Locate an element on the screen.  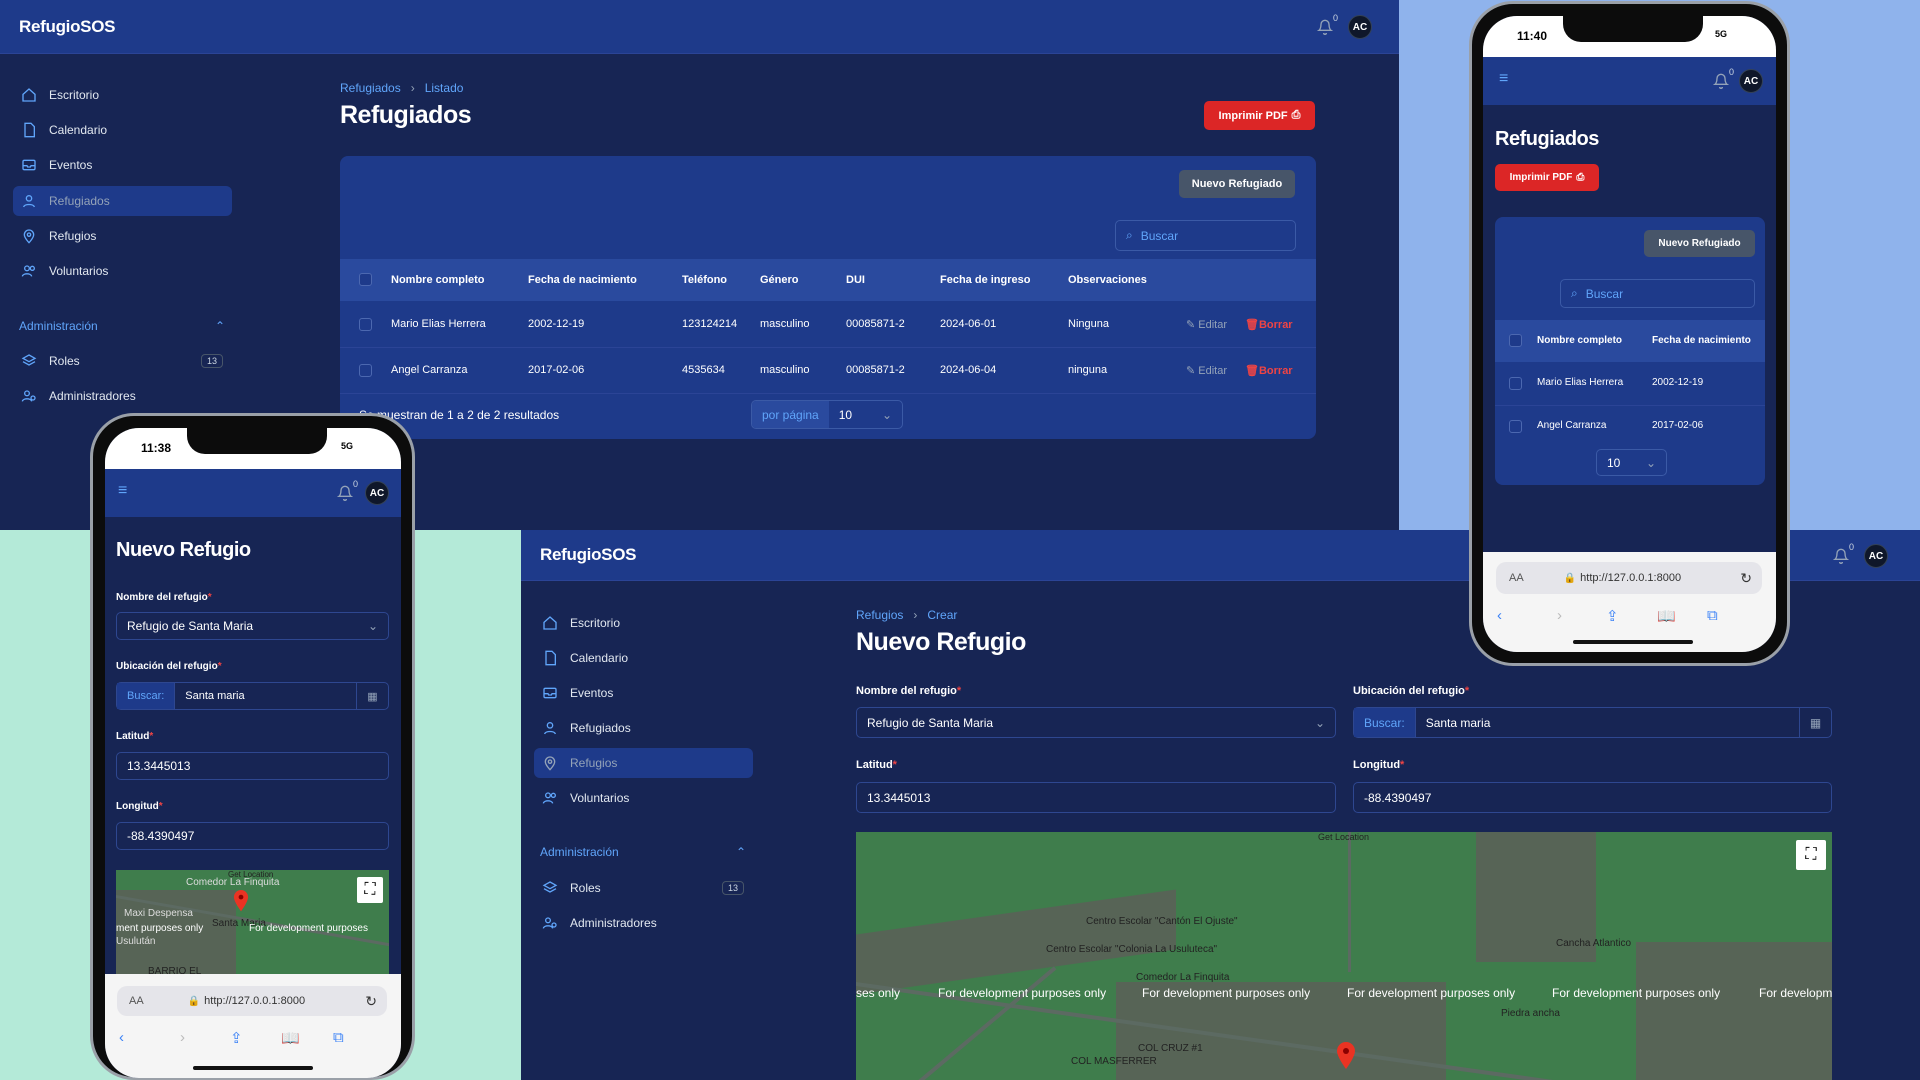
breadcrumb-link: Refugios is located at coordinates (879, 615).